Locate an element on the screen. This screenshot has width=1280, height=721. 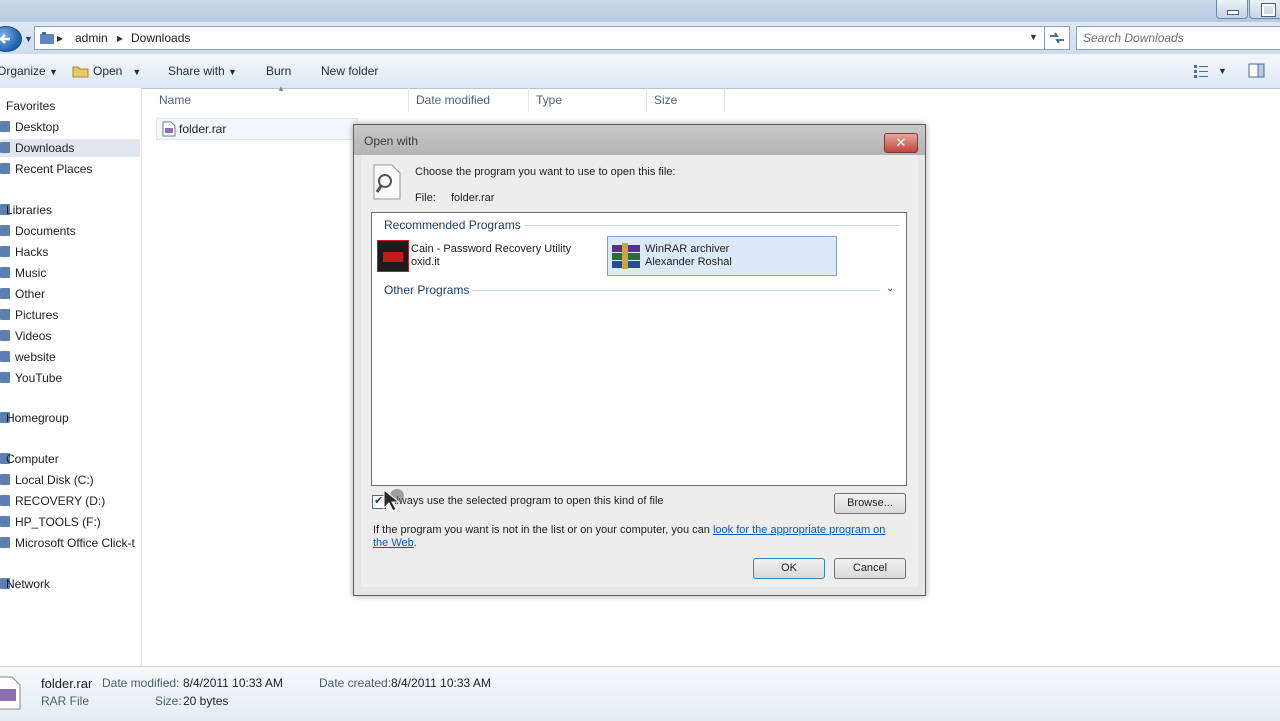
nav-homegroup: Homegroup is located at coordinates (37, 418).